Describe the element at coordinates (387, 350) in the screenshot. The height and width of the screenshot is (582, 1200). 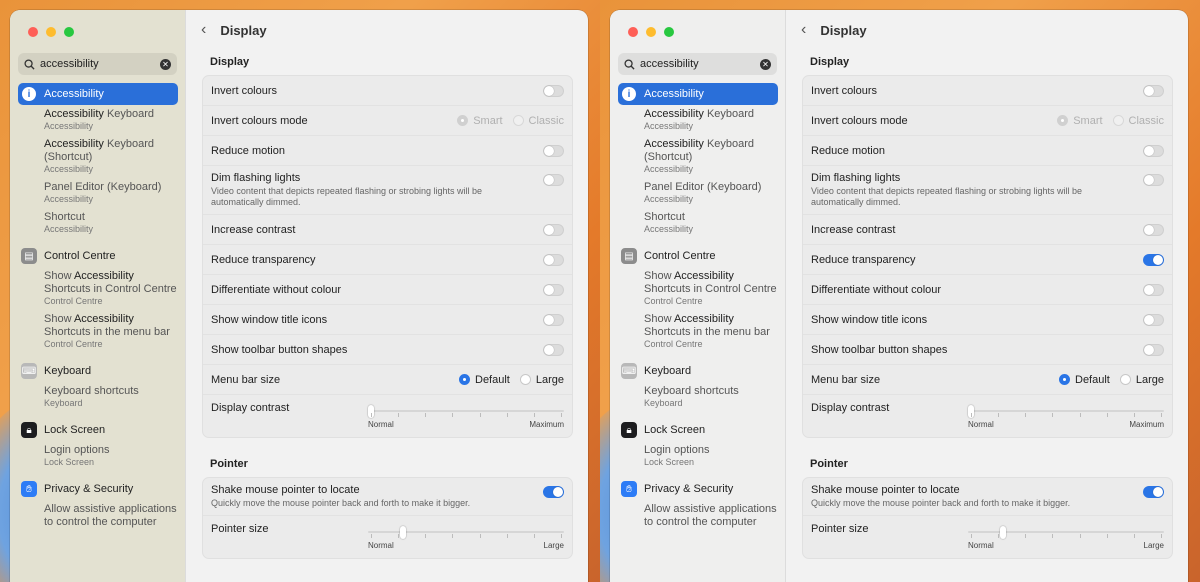
I see `toolbar-shapes-row: Show toolbar button shapes` at that location.